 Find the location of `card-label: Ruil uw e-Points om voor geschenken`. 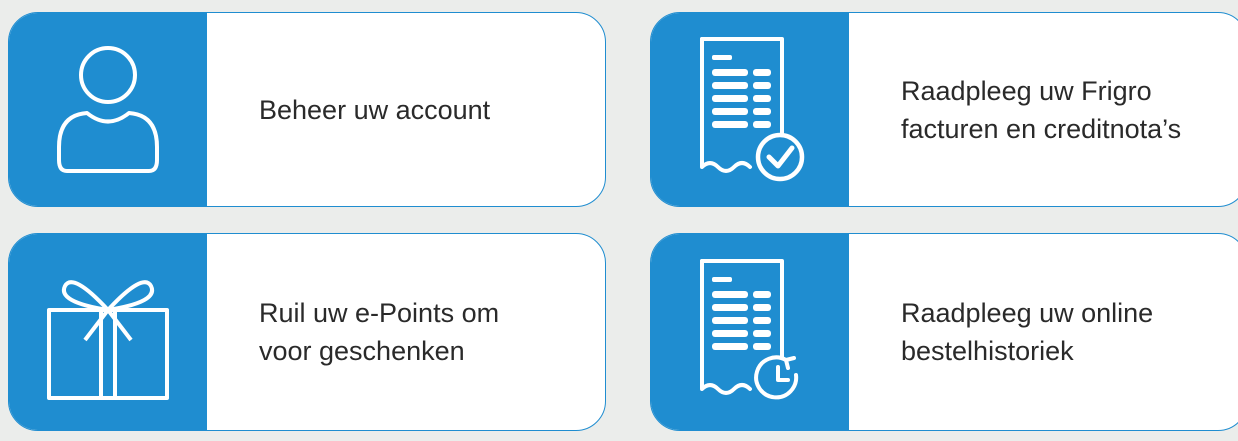

card-label: Ruil uw e-Points om voor geschenken is located at coordinates (379, 332).